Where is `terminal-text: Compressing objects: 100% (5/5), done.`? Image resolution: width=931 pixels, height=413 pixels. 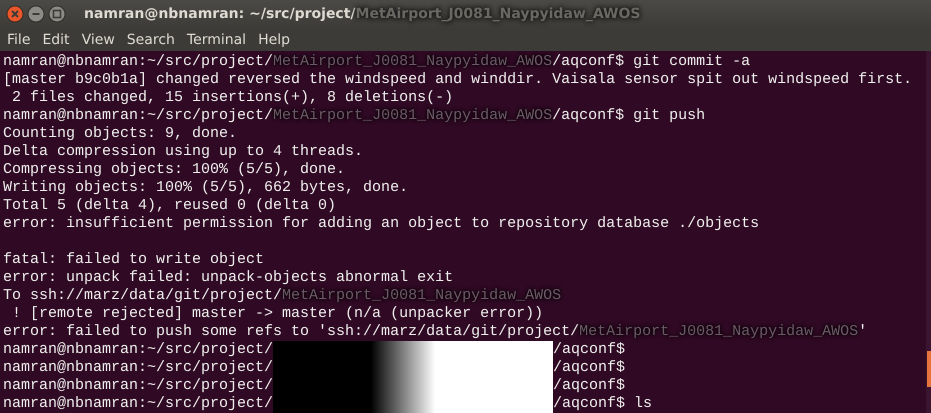 terminal-text: Compressing objects: 100% (5/5), done. is located at coordinates (174, 170).